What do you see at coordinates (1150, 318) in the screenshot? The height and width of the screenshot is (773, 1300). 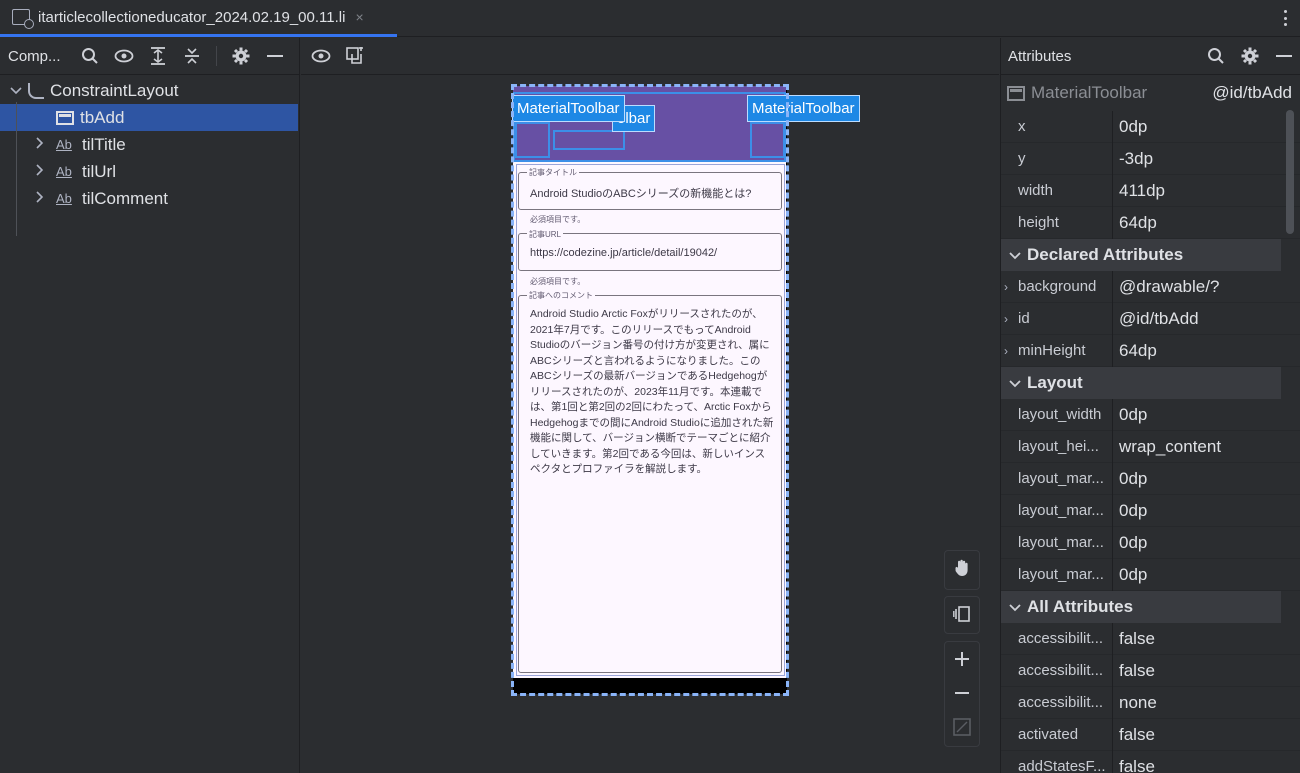 I see `attribute-row: › id @id/tbAdd` at bounding box center [1150, 318].